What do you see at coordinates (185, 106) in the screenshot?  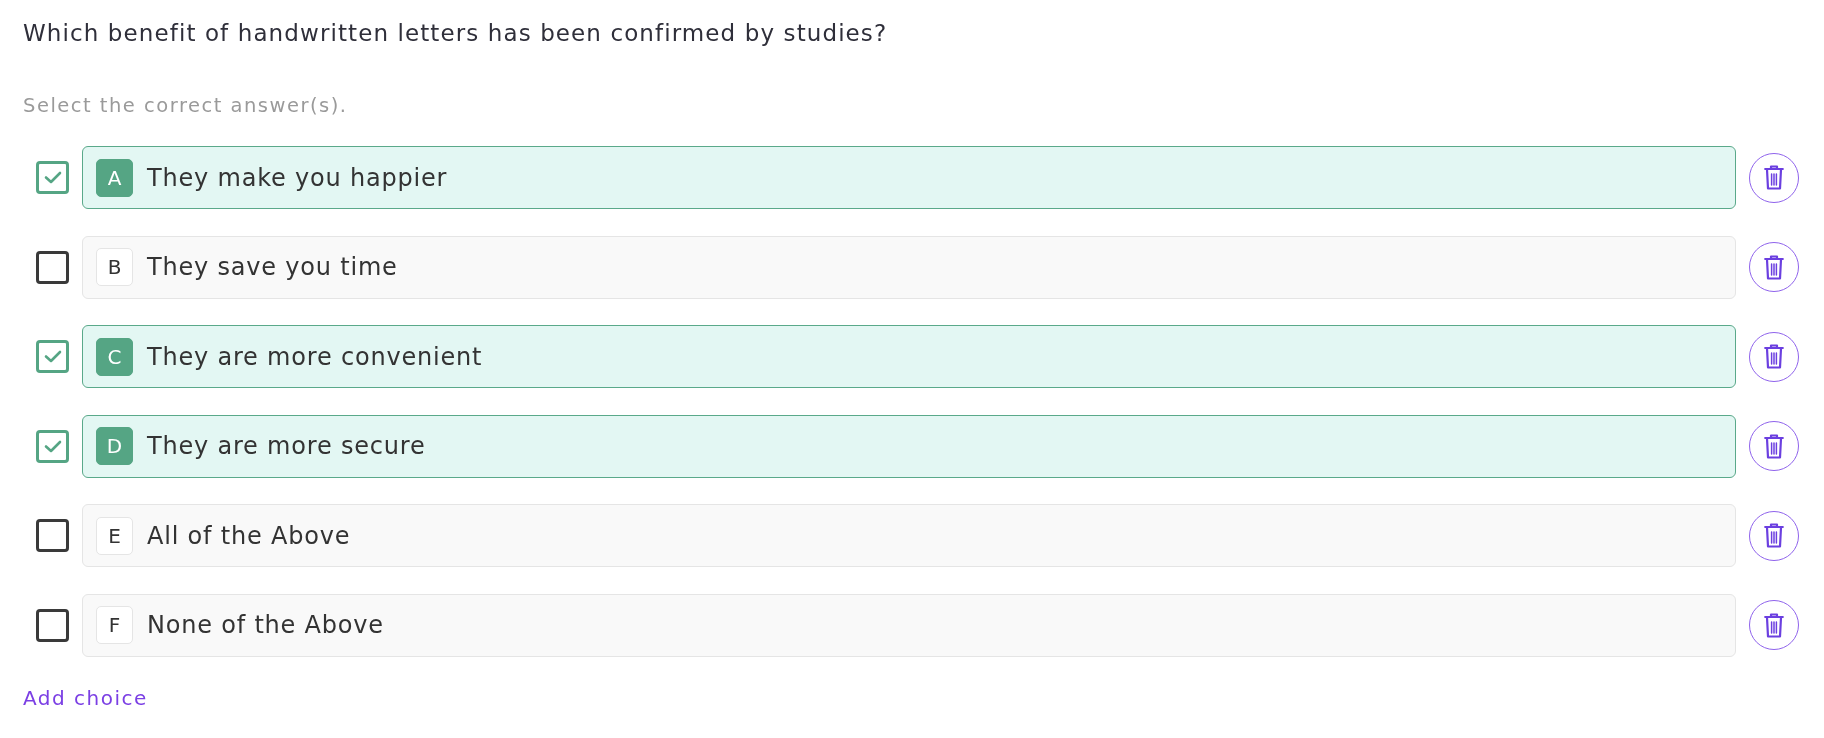 I see `instruction-text: Select the correct answer(s).` at bounding box center [185, 106].